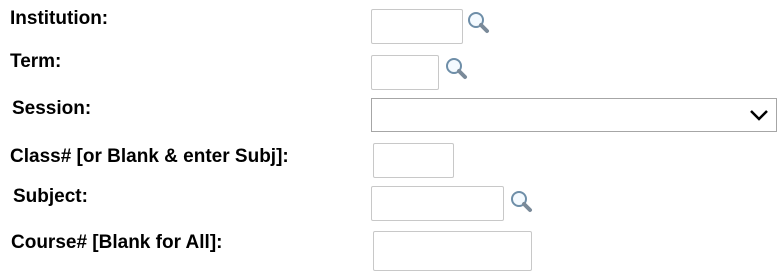 This screenshot has height=271, width=781. I want to click on course-number-input, so click(452, 251).